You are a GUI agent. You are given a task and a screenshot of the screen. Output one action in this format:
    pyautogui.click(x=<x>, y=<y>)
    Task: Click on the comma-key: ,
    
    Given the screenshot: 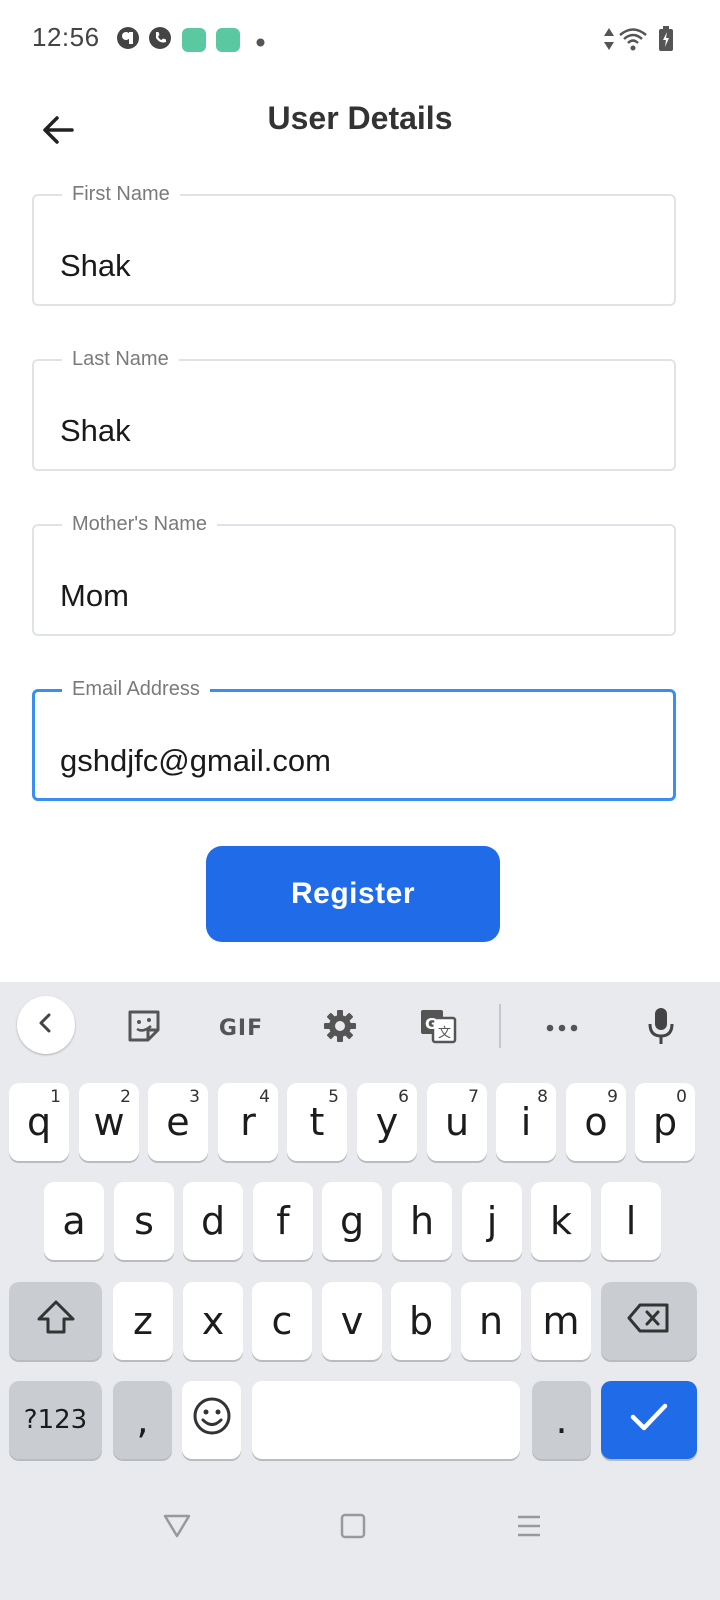 What is the action you would take?
    pyautogui.click(x=142, y=1420)
    